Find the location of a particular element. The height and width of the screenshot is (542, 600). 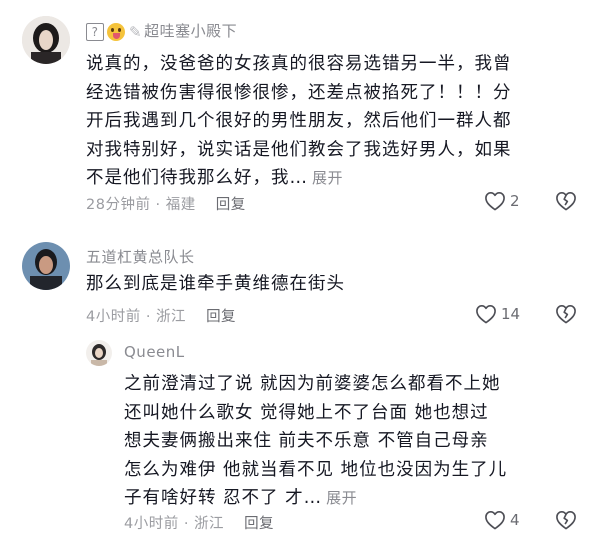

comment-line: 怎么为难伊 他就当看不见 地位也没因为生了儿 is located at coordinates (316, 469).